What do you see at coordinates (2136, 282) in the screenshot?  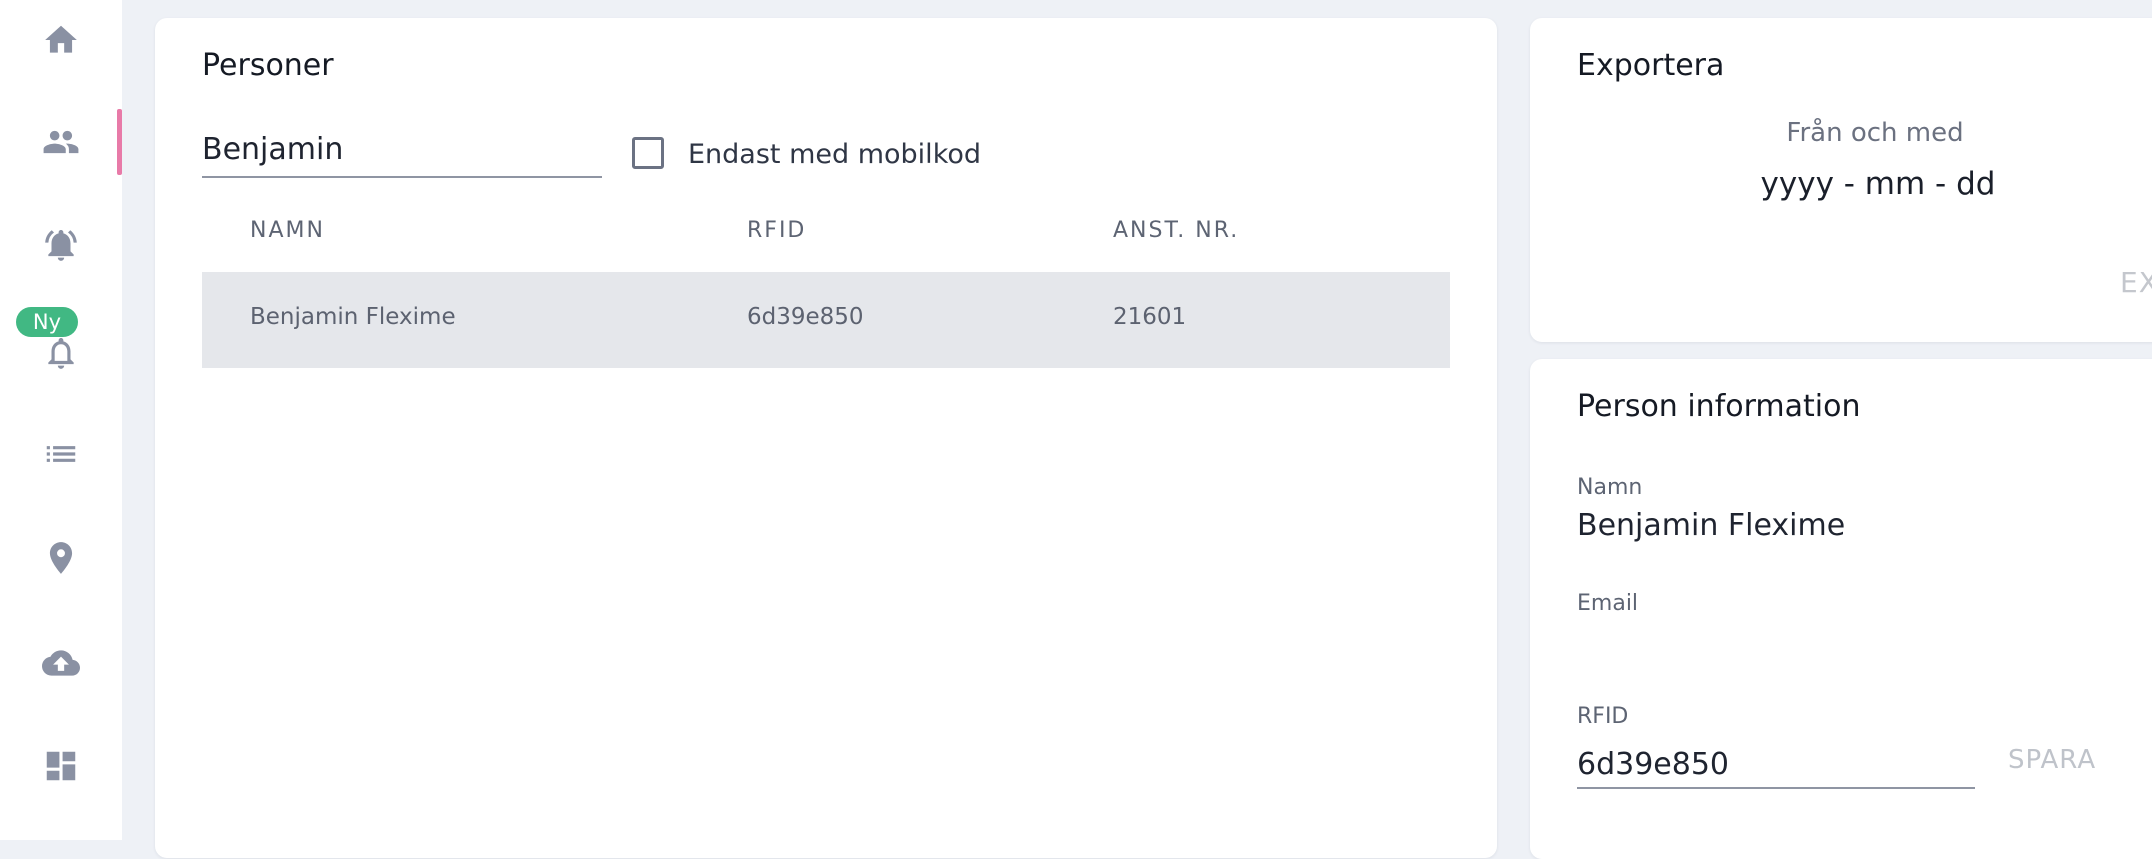 I see `export-button: EX` at bounding box center [2136, 282].